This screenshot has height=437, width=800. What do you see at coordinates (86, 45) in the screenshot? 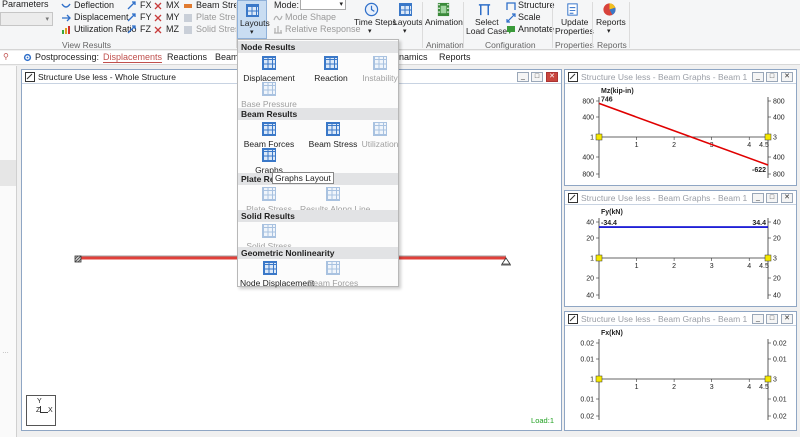
I see `view-results-group-label: View Results` at bounding box center [86, 45].